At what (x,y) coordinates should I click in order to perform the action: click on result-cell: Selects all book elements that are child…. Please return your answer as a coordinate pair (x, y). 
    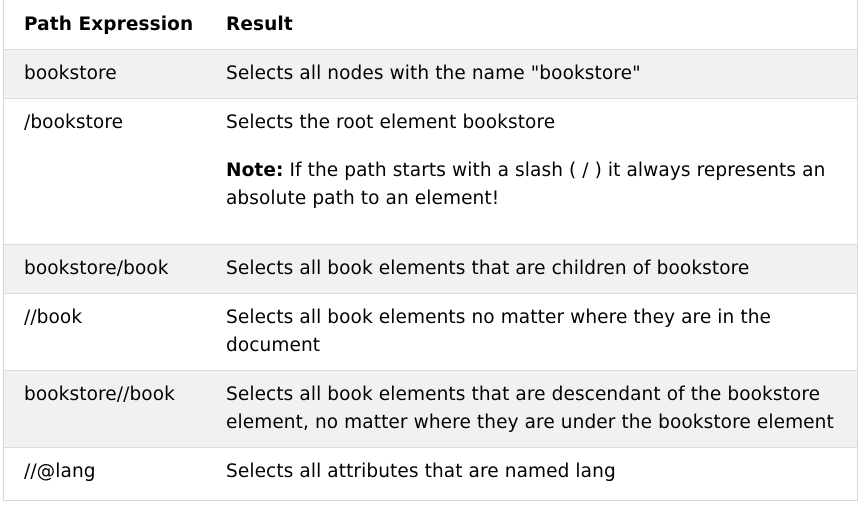
    Looking at the image, I should click on (531, 268).